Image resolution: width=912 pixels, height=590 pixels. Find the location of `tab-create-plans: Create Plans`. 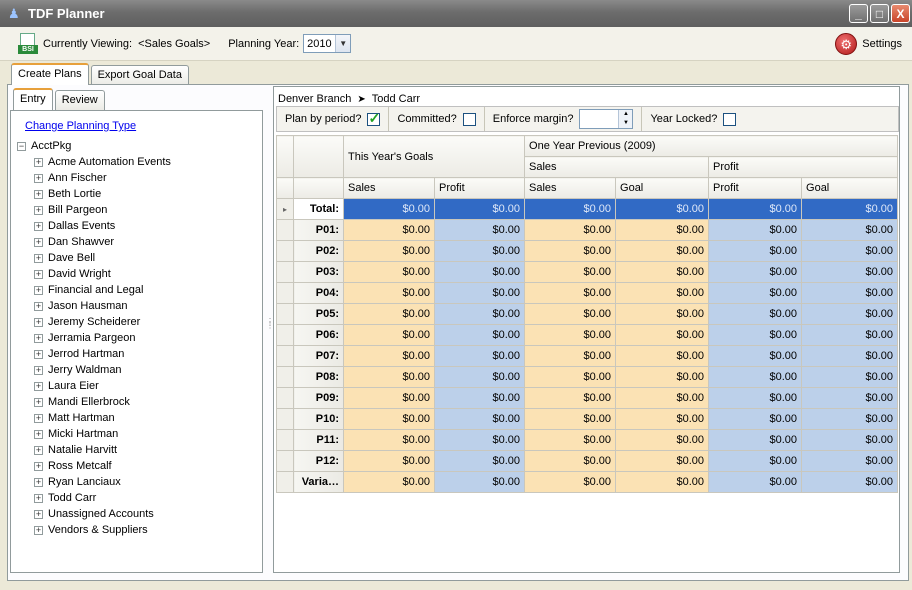

tab-create-plans: Create Plans is located at coordinates (50, 74).